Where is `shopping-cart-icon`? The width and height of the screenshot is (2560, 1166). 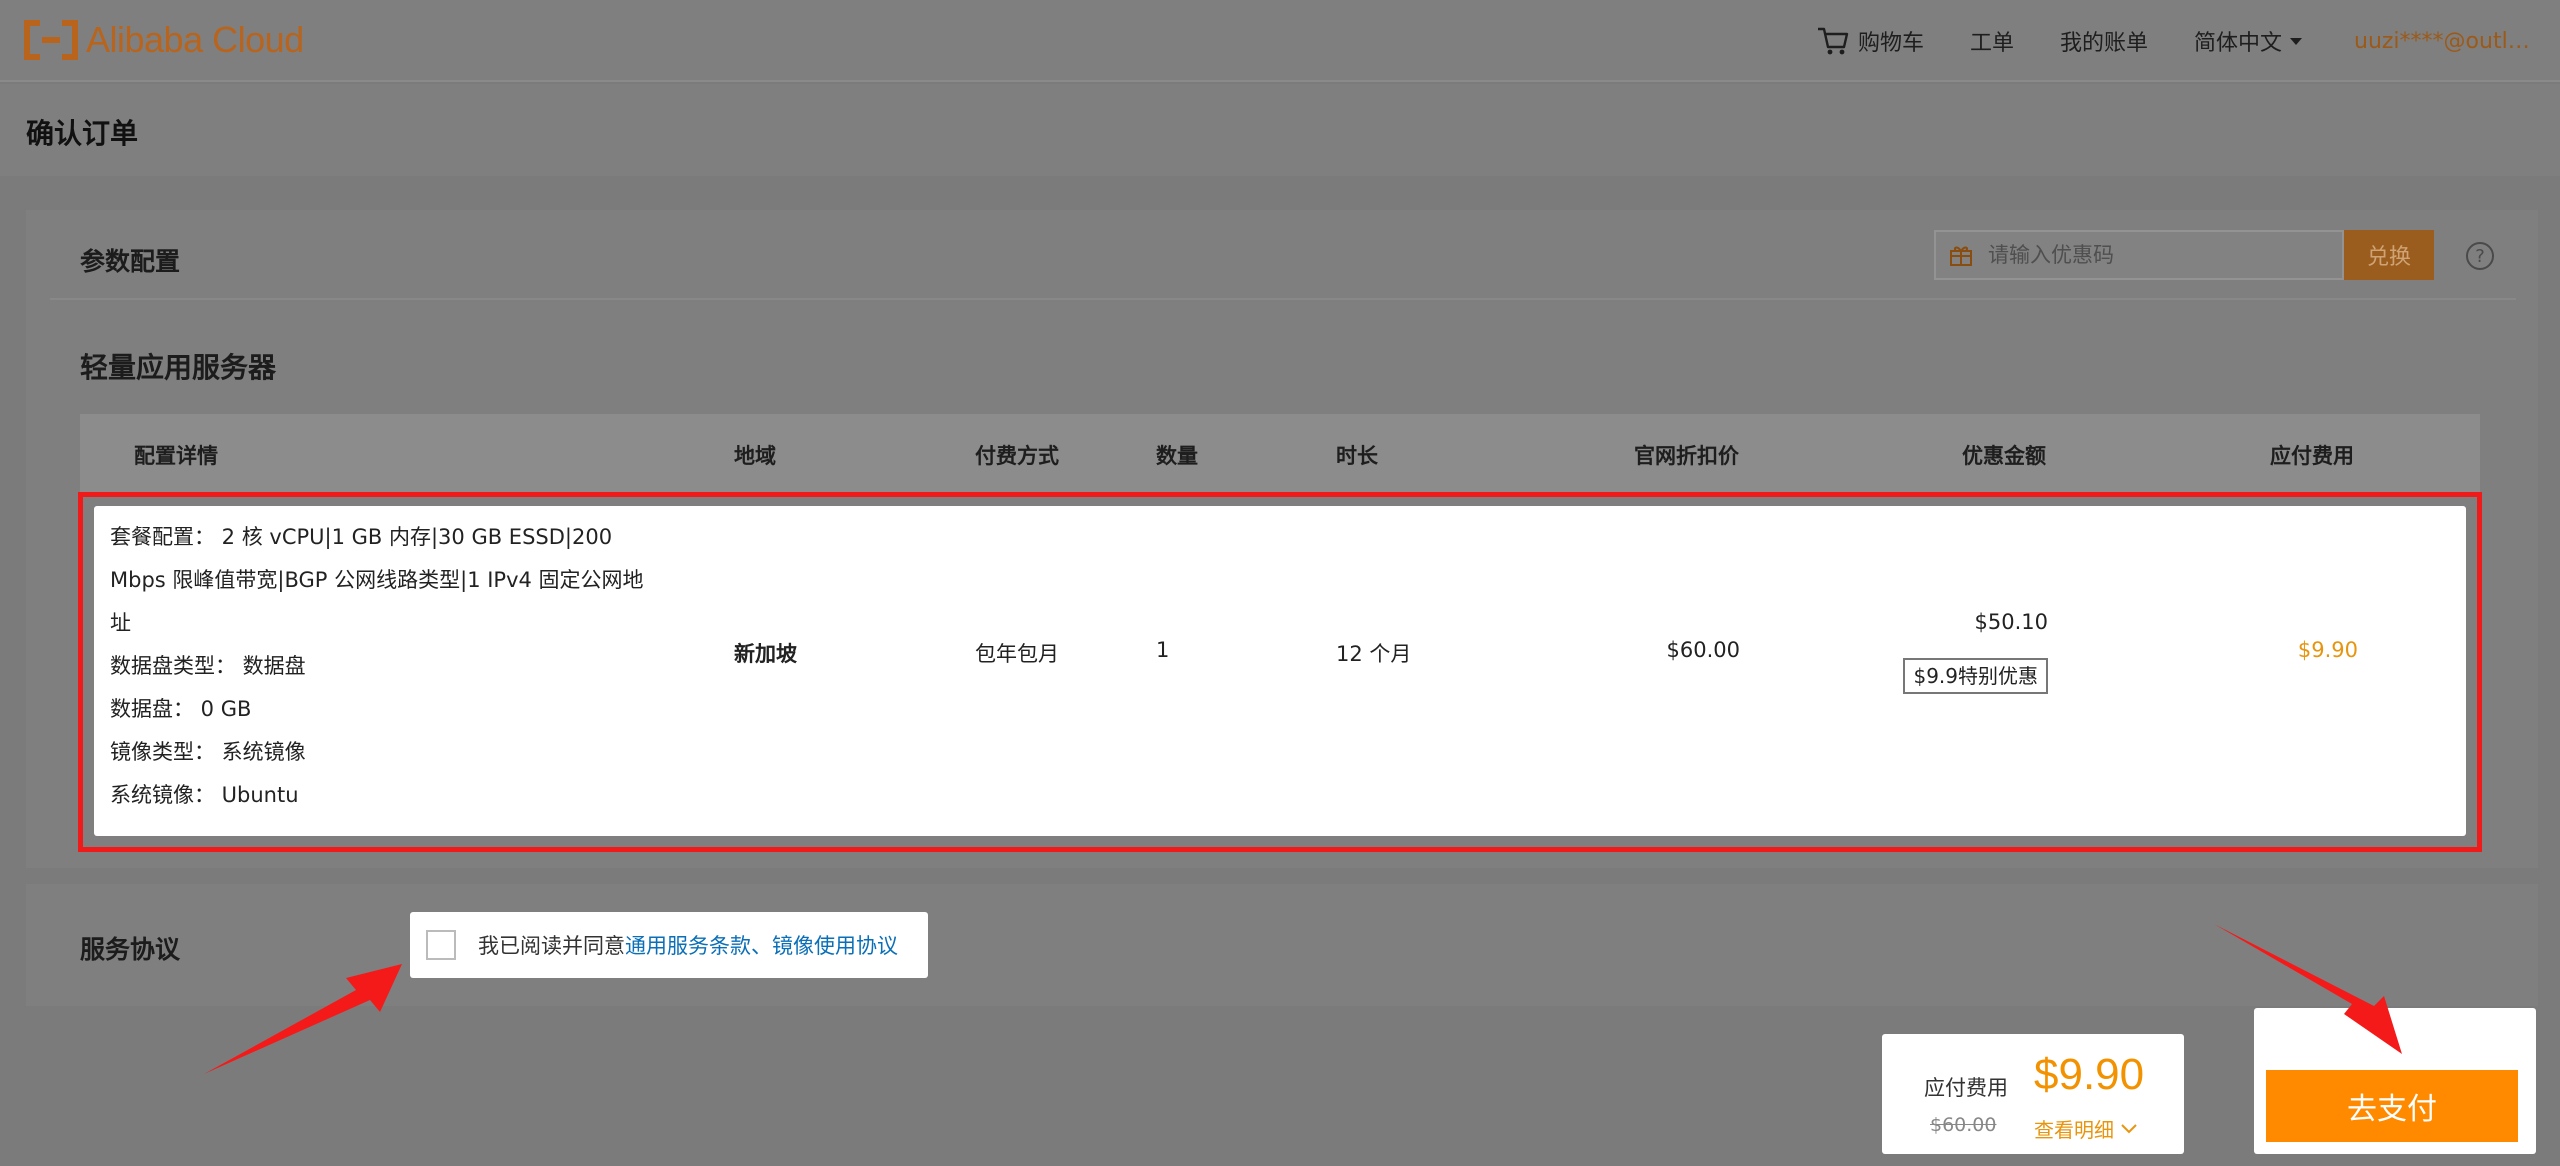
shopping-cart-icon is located at coordinates (1833, 41).